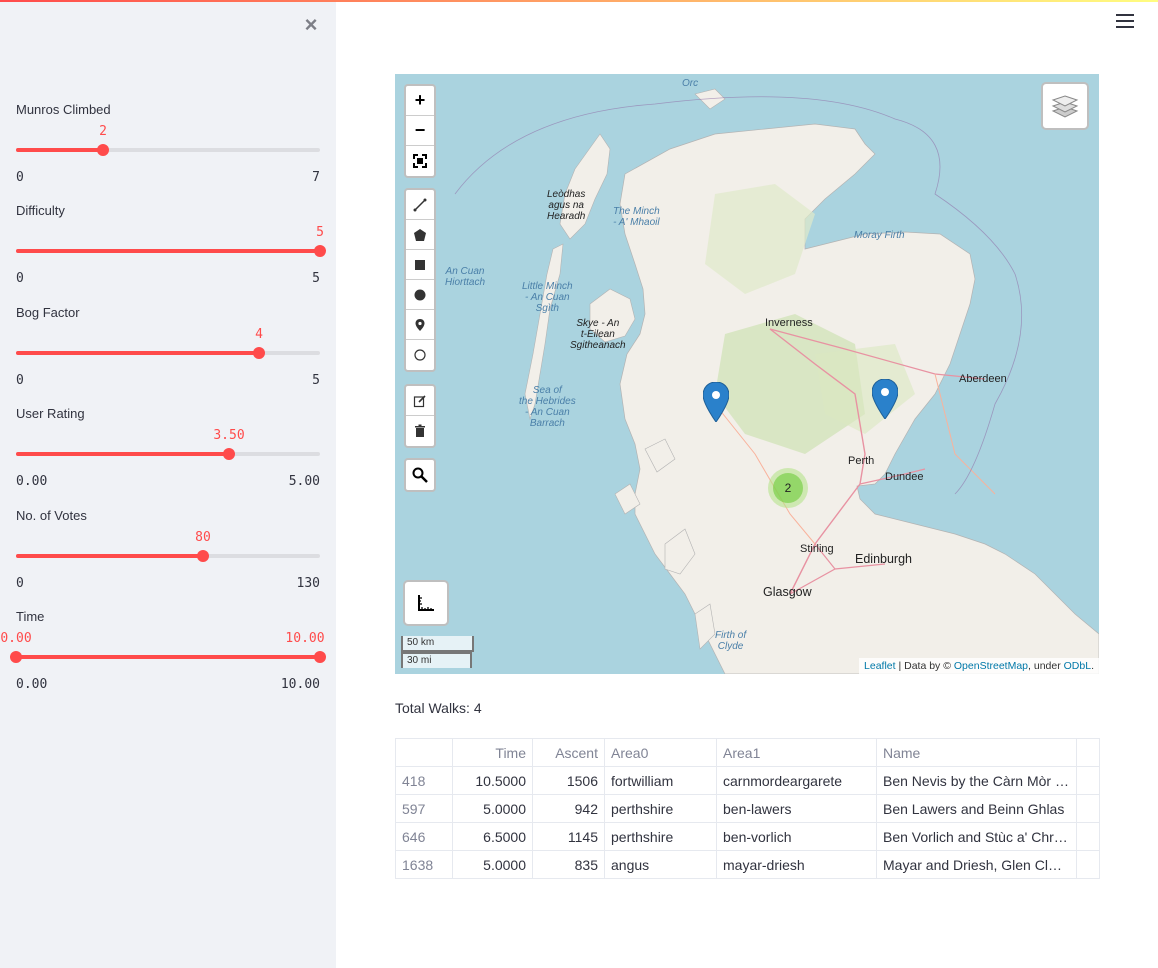  I want to click on osm-link: OpenStreetMap, so click(991, 666).